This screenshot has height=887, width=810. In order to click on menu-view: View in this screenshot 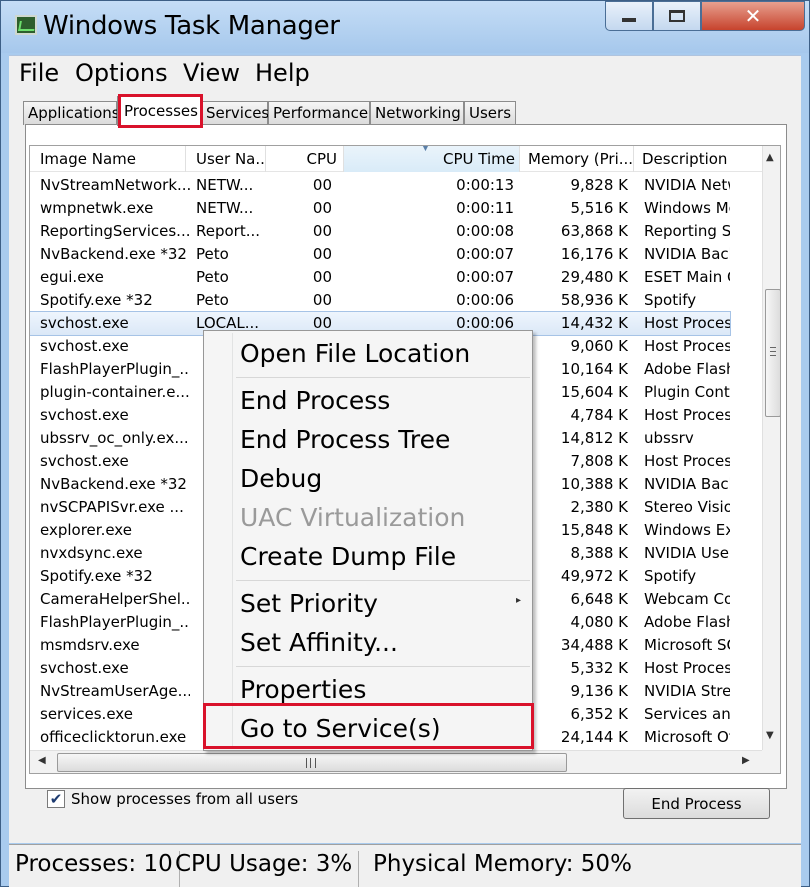, I will do `click(211, 73)`.